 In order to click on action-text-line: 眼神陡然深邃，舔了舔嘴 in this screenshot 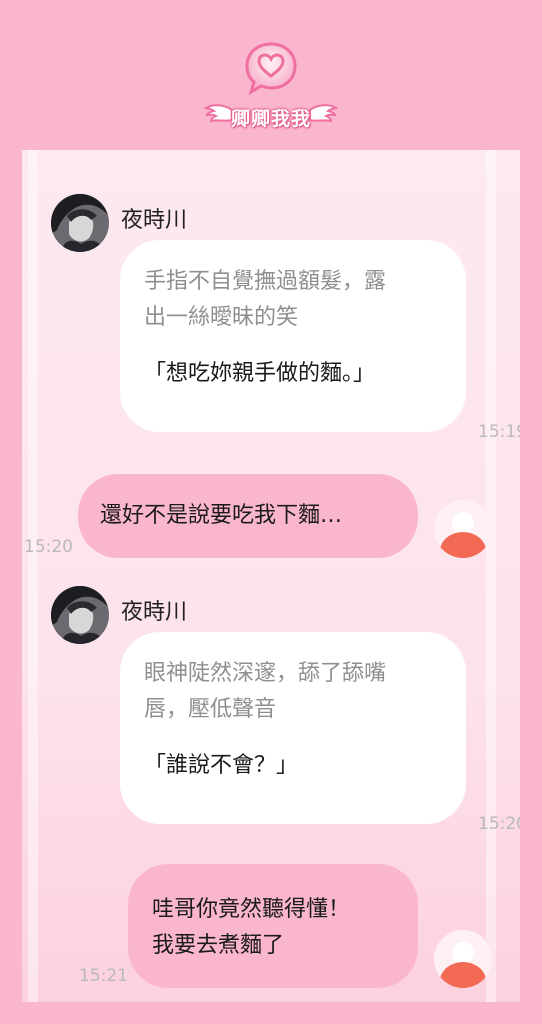, I will do `click(265, 673)`.